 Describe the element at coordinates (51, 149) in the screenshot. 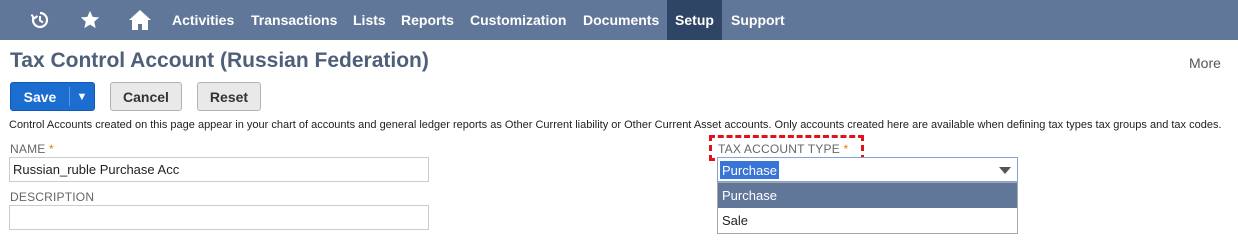

I see `required-mark: *` at that location.